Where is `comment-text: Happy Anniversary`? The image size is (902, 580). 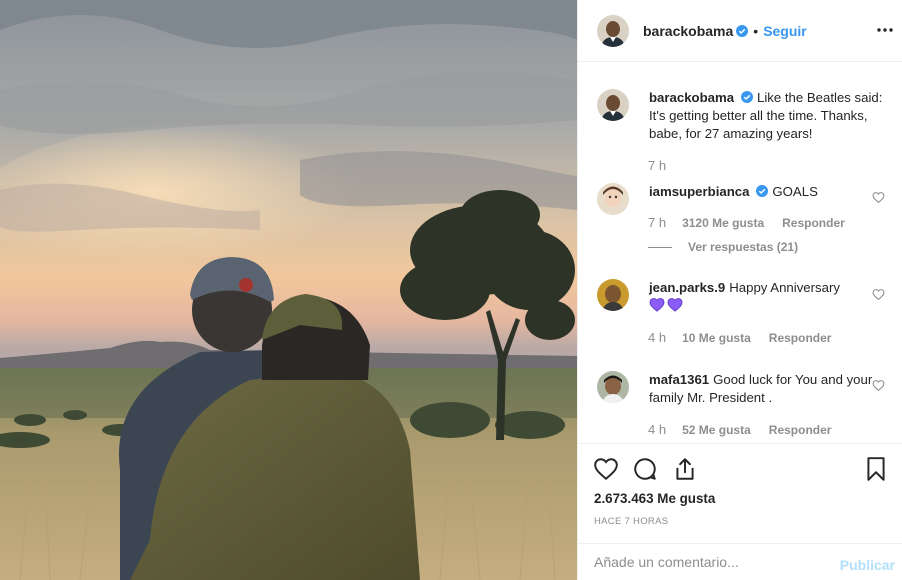
comment-text: Happy Anniversary is located at coordinates (784, 287).